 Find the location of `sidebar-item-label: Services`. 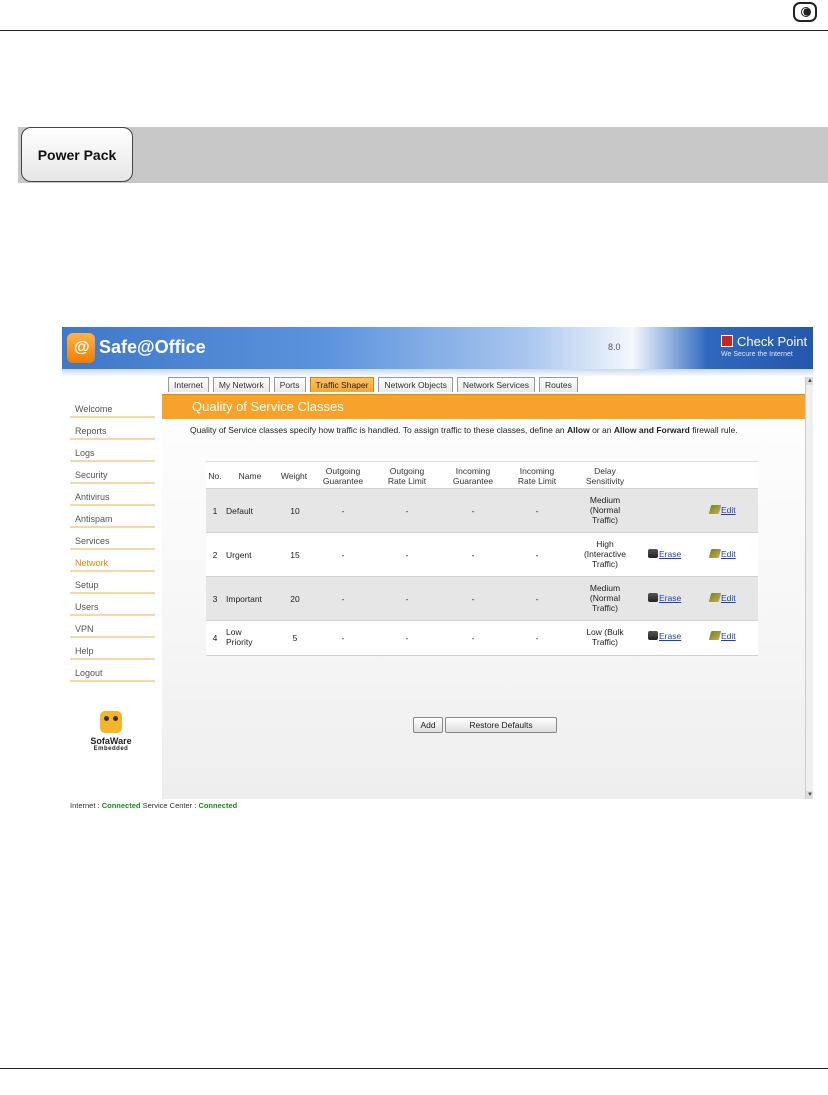

sidebar-item-label: Services is located at coordinates (92, 541).